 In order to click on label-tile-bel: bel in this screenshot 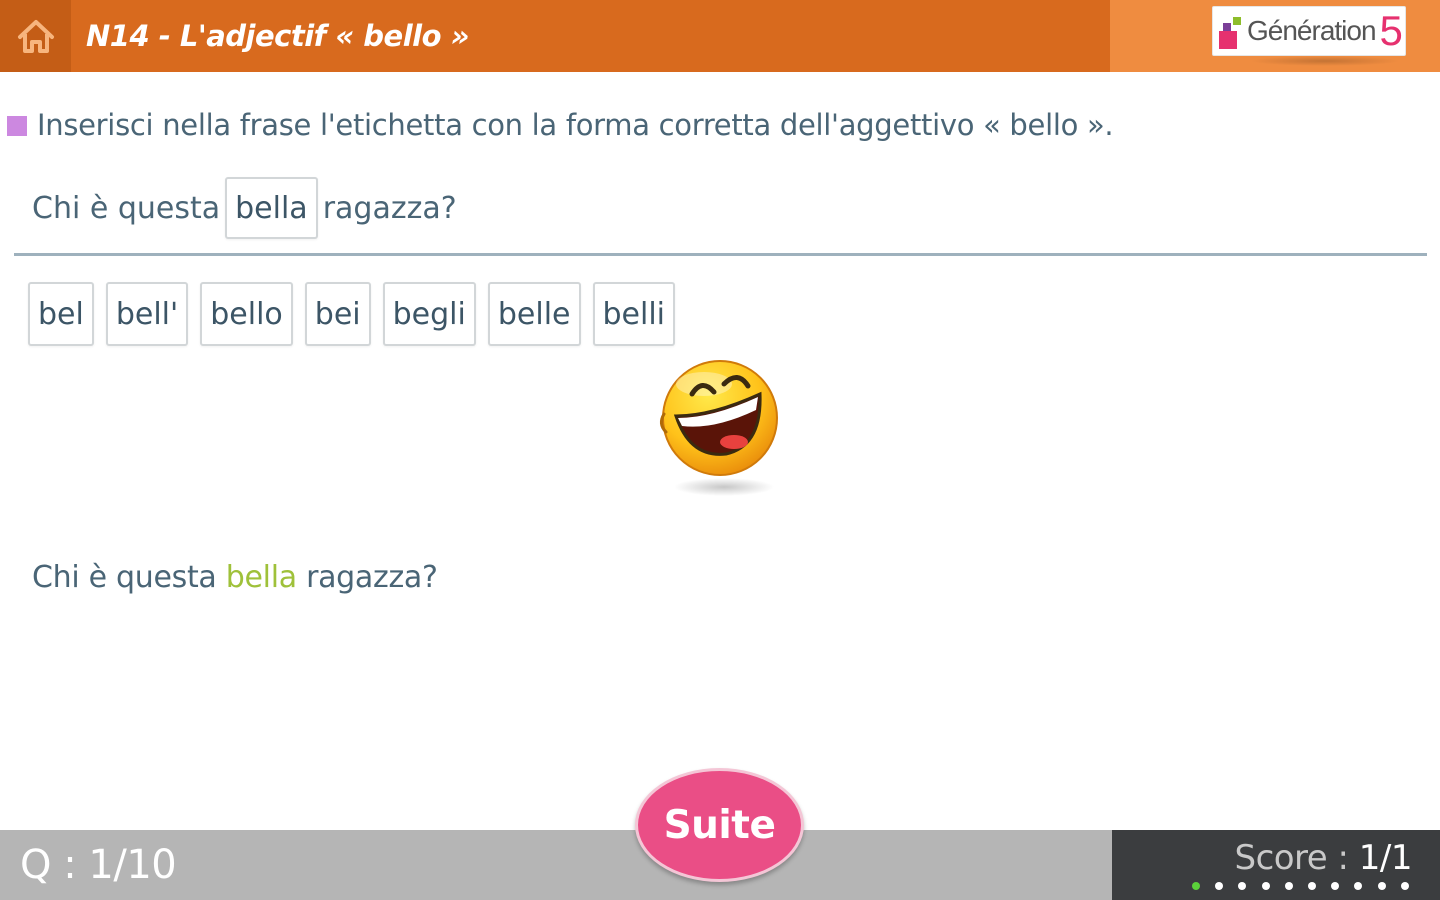, I will do `click(61, 314)`.